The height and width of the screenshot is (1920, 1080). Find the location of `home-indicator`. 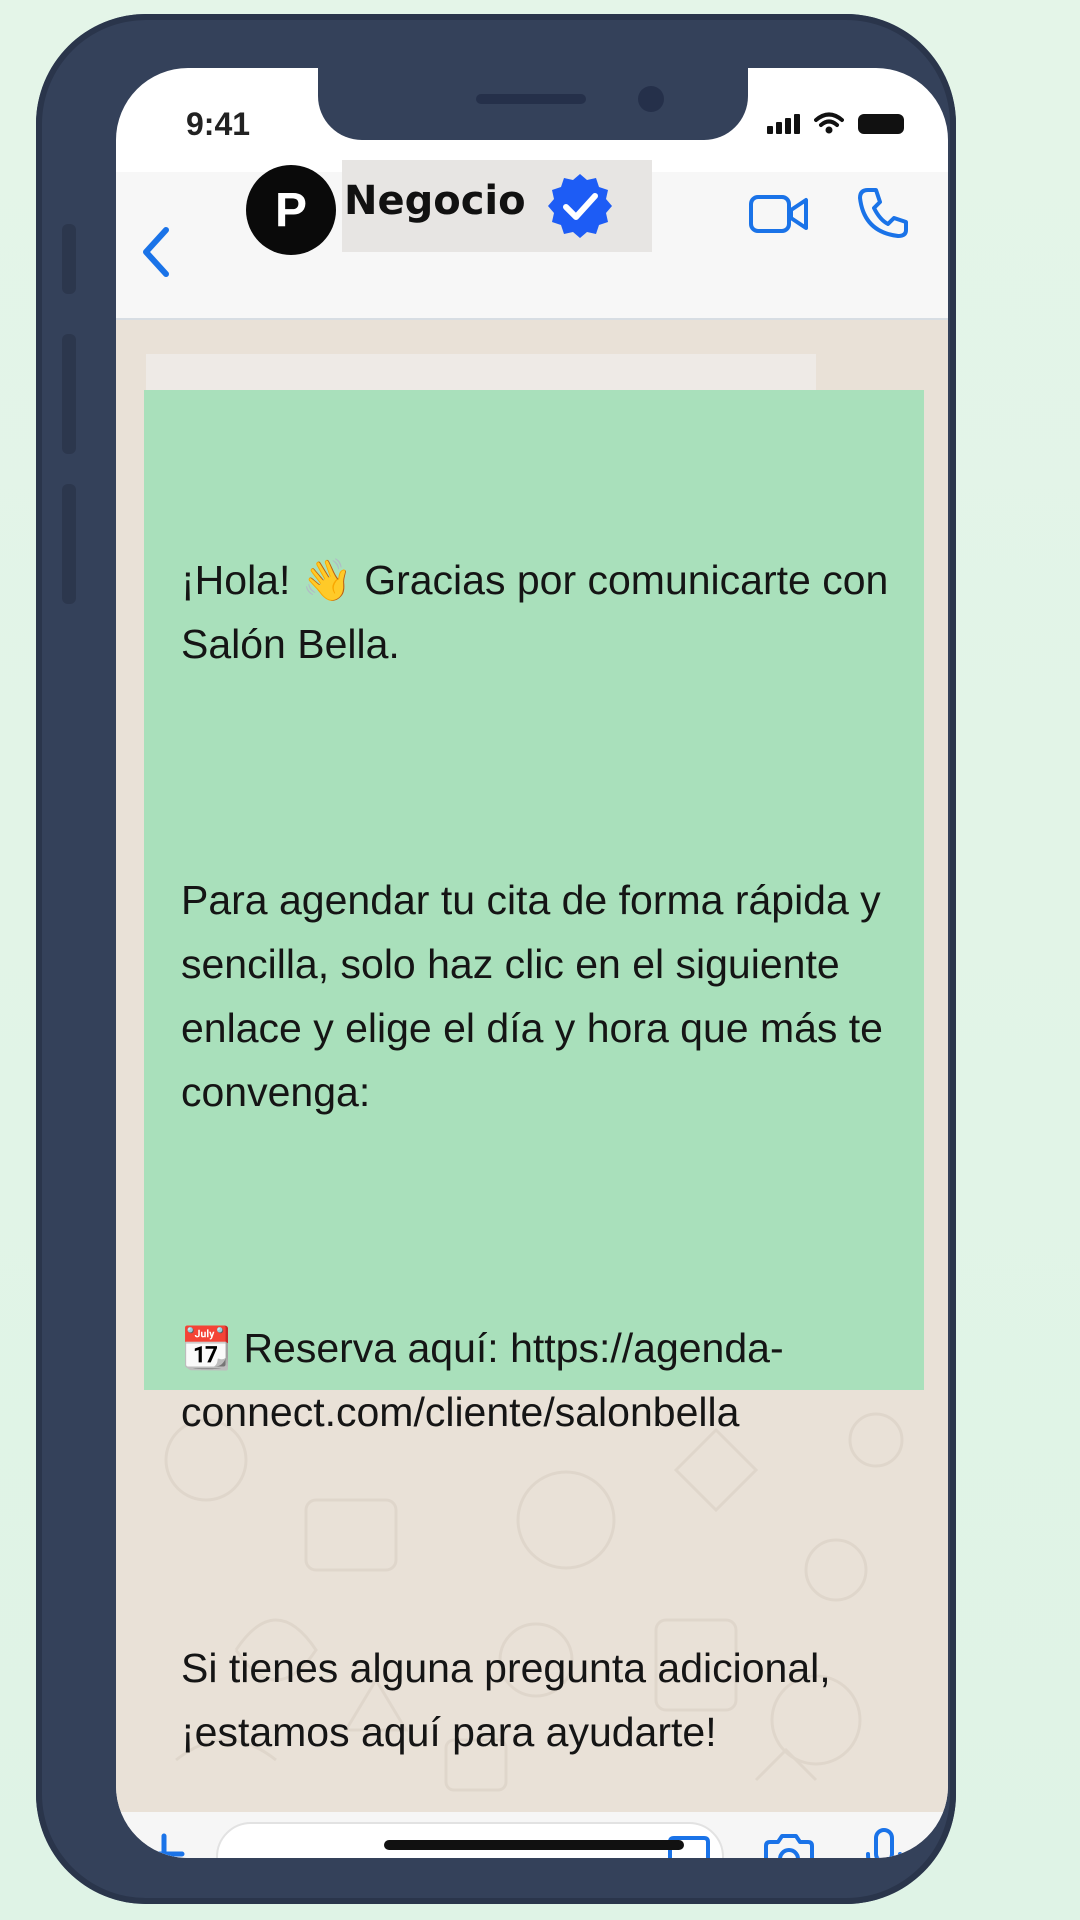

home-indicator is located at coordinates (534, 1845).